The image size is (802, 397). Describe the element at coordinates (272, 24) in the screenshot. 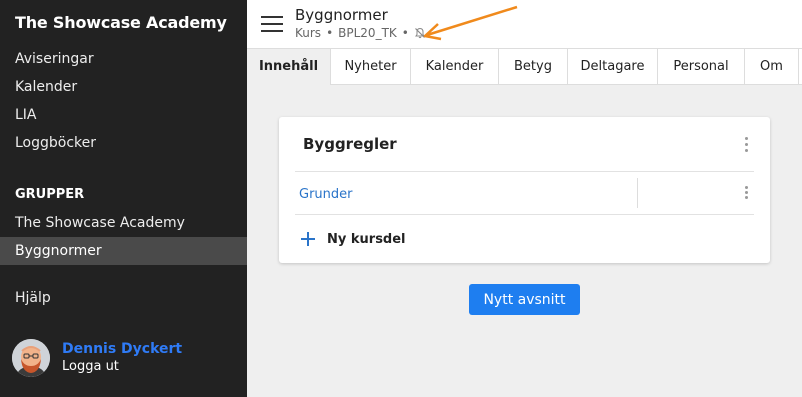

I see `menu-icon` at that location.